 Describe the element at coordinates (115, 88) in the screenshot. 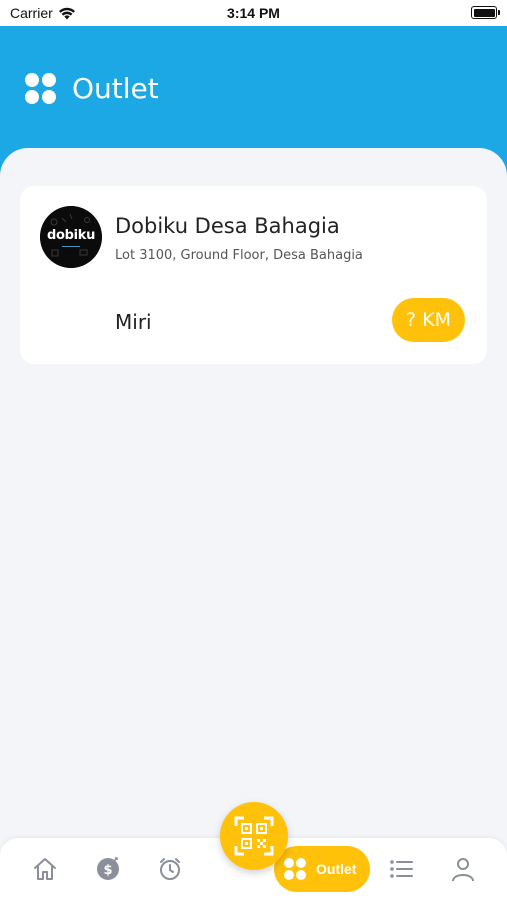

I see `page-title: Outlet` at that location.